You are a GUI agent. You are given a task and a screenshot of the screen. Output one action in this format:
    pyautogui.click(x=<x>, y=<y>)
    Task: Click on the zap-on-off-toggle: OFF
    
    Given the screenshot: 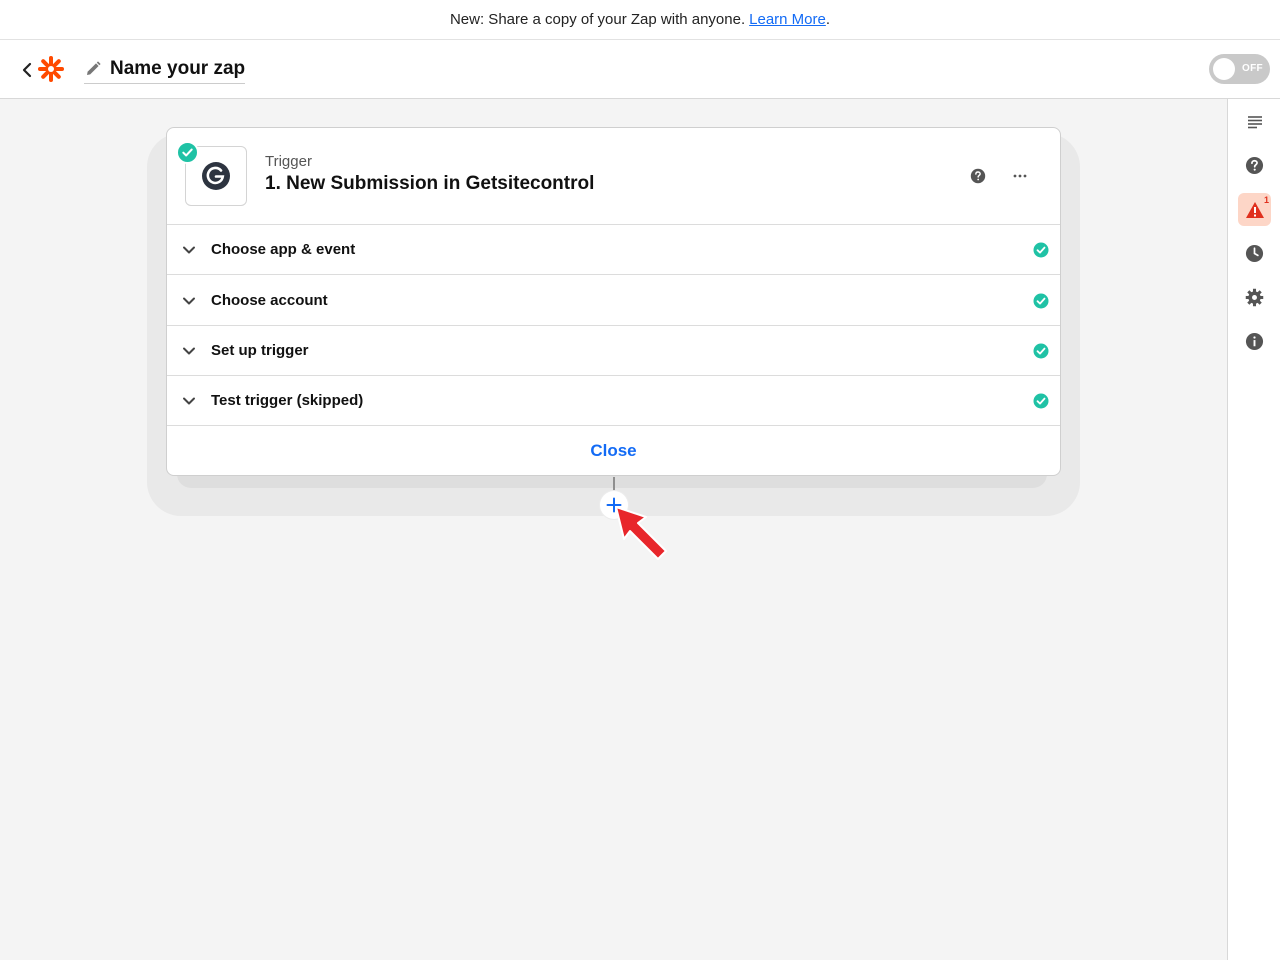 What is the action you would take?
    pyautogui.click(x=1239, y=69)
    